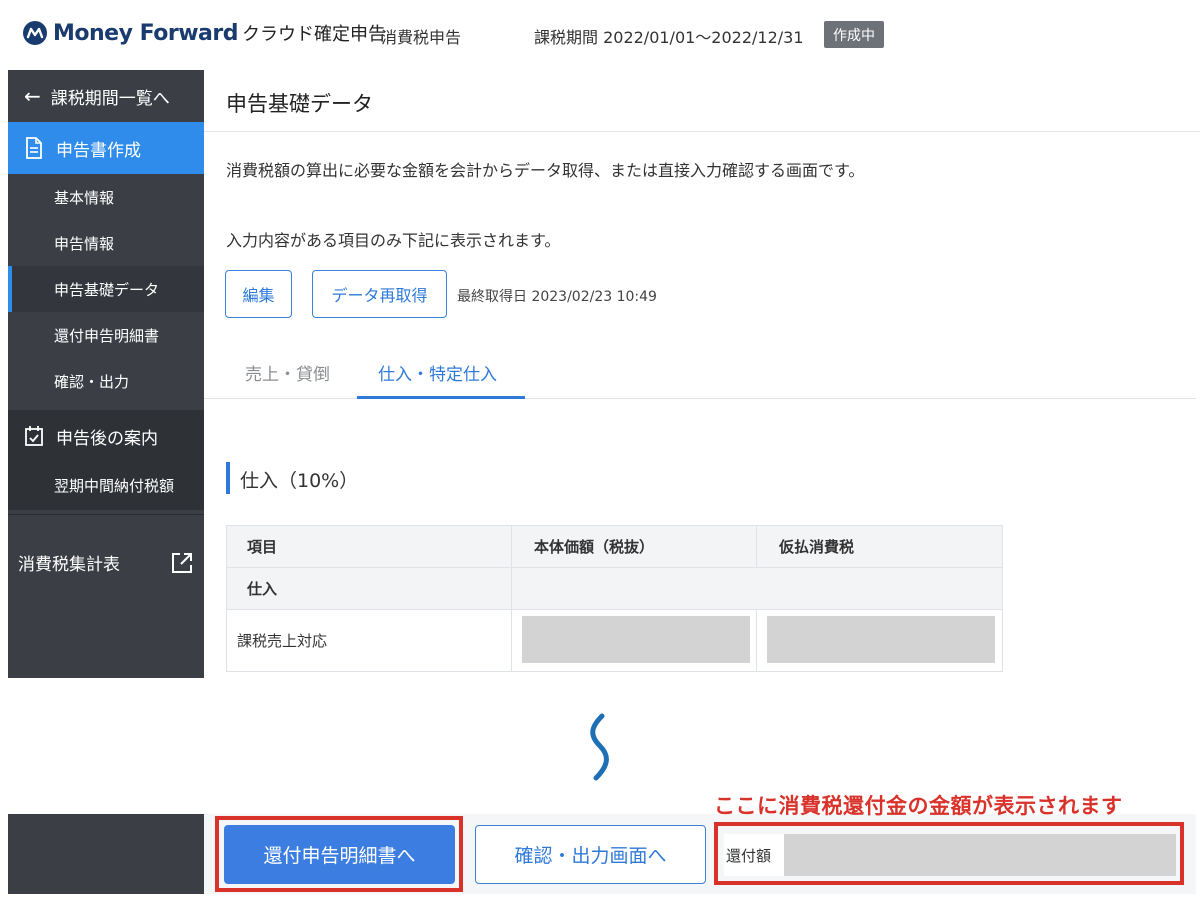 The height and width of the screenshot is (903, 1200). I want to click on sidebar-item-refund-statement: 還付申告明細書, so click(106, 335).